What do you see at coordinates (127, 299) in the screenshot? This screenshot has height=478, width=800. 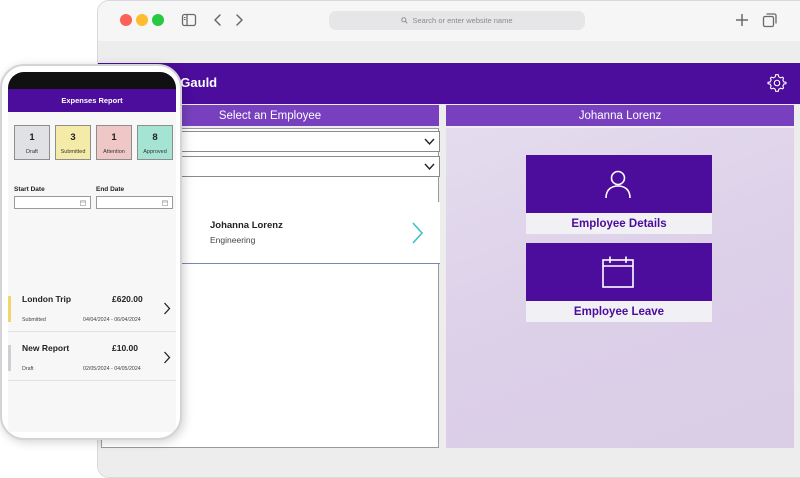 I see `report-amount: £620.00` at bounding box center [127, 299].